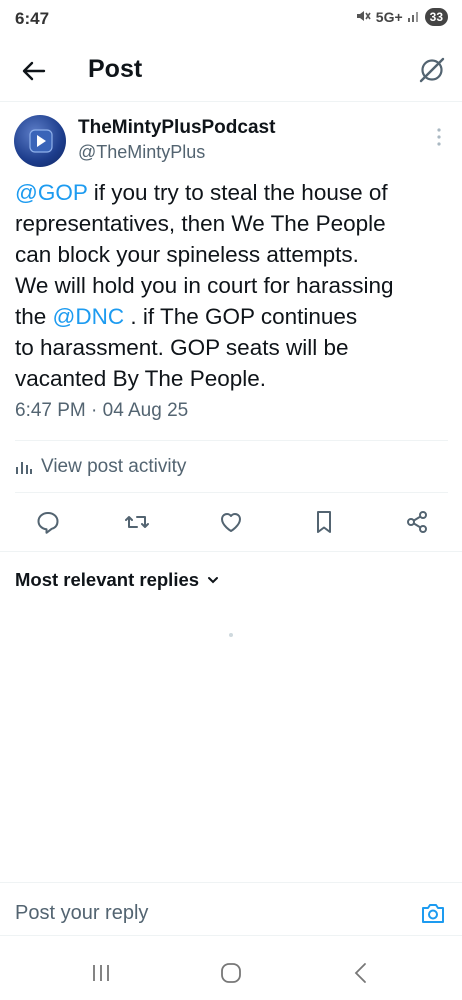  I want to click on status-indicators: 5G+ 33, so click(402, 17).